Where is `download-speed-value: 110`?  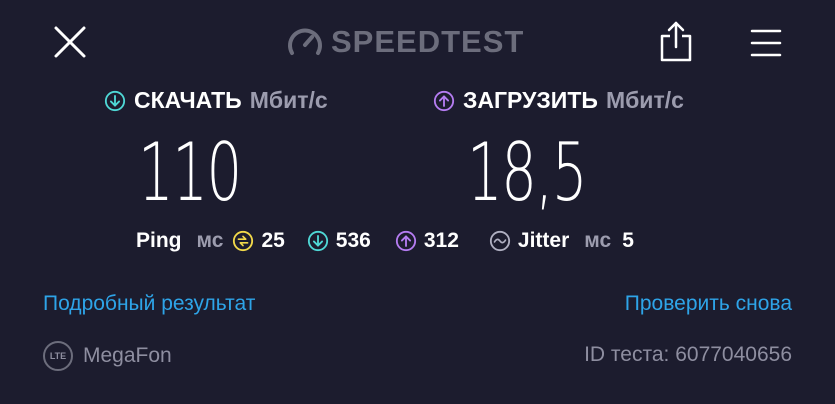
download-speed-value: 110 is located at coordinates (190, 172).